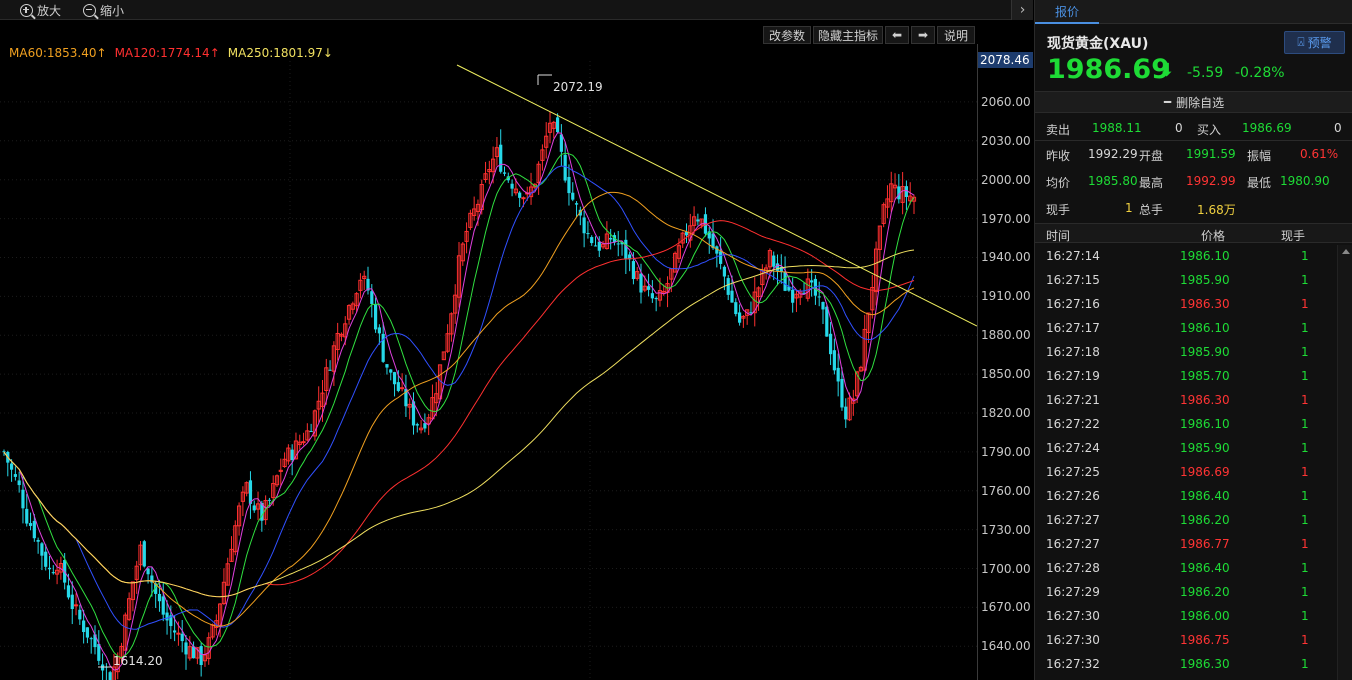 This screenshot has height=680, width=1352. Describe the element at coordinates (1005, 60) in the screenshot. I see `current-price-tag: 2078.46` at that location.